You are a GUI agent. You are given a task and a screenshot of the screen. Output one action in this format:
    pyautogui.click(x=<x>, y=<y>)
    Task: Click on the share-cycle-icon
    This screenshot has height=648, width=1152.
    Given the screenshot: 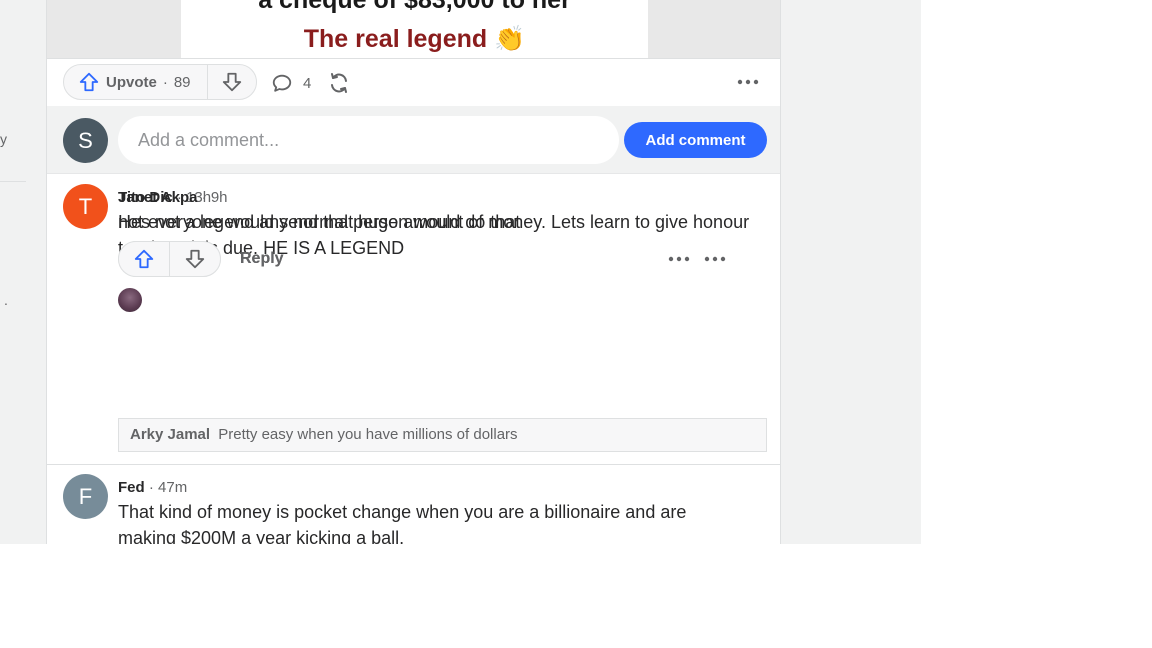 What is the action you would take?
    pyautogui.click(x=339, y=83)
    